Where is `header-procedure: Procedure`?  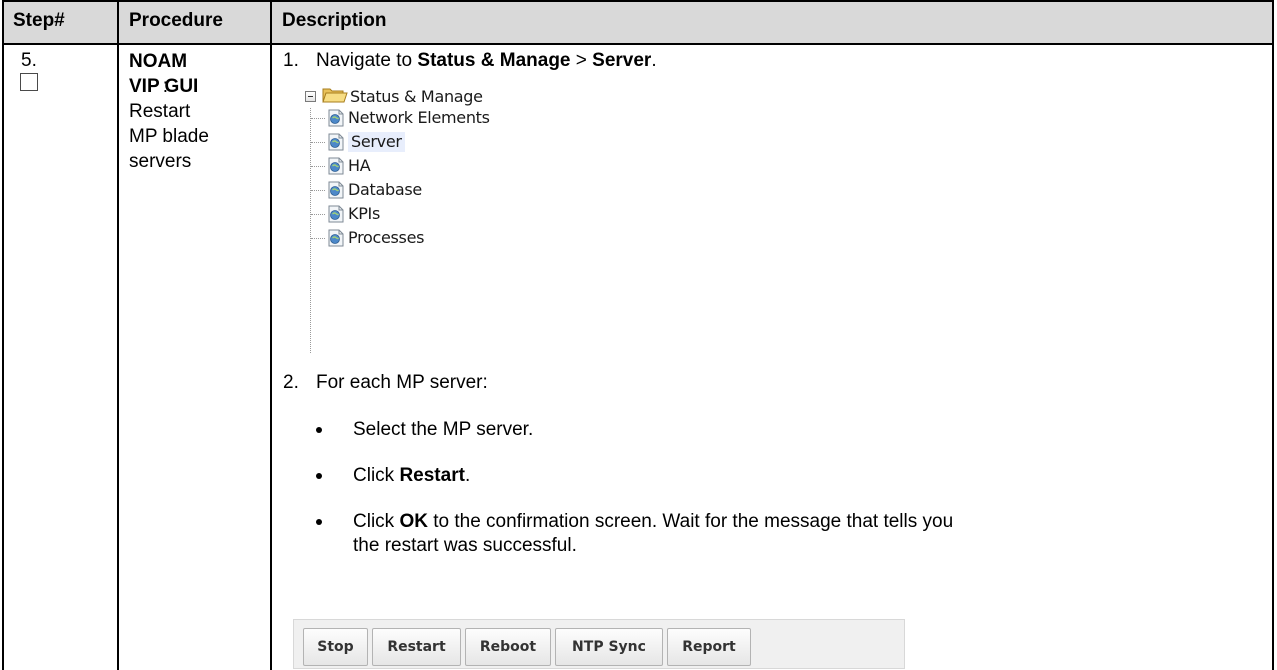
header-procedure: Procedure is located at coordinates (176, 20).